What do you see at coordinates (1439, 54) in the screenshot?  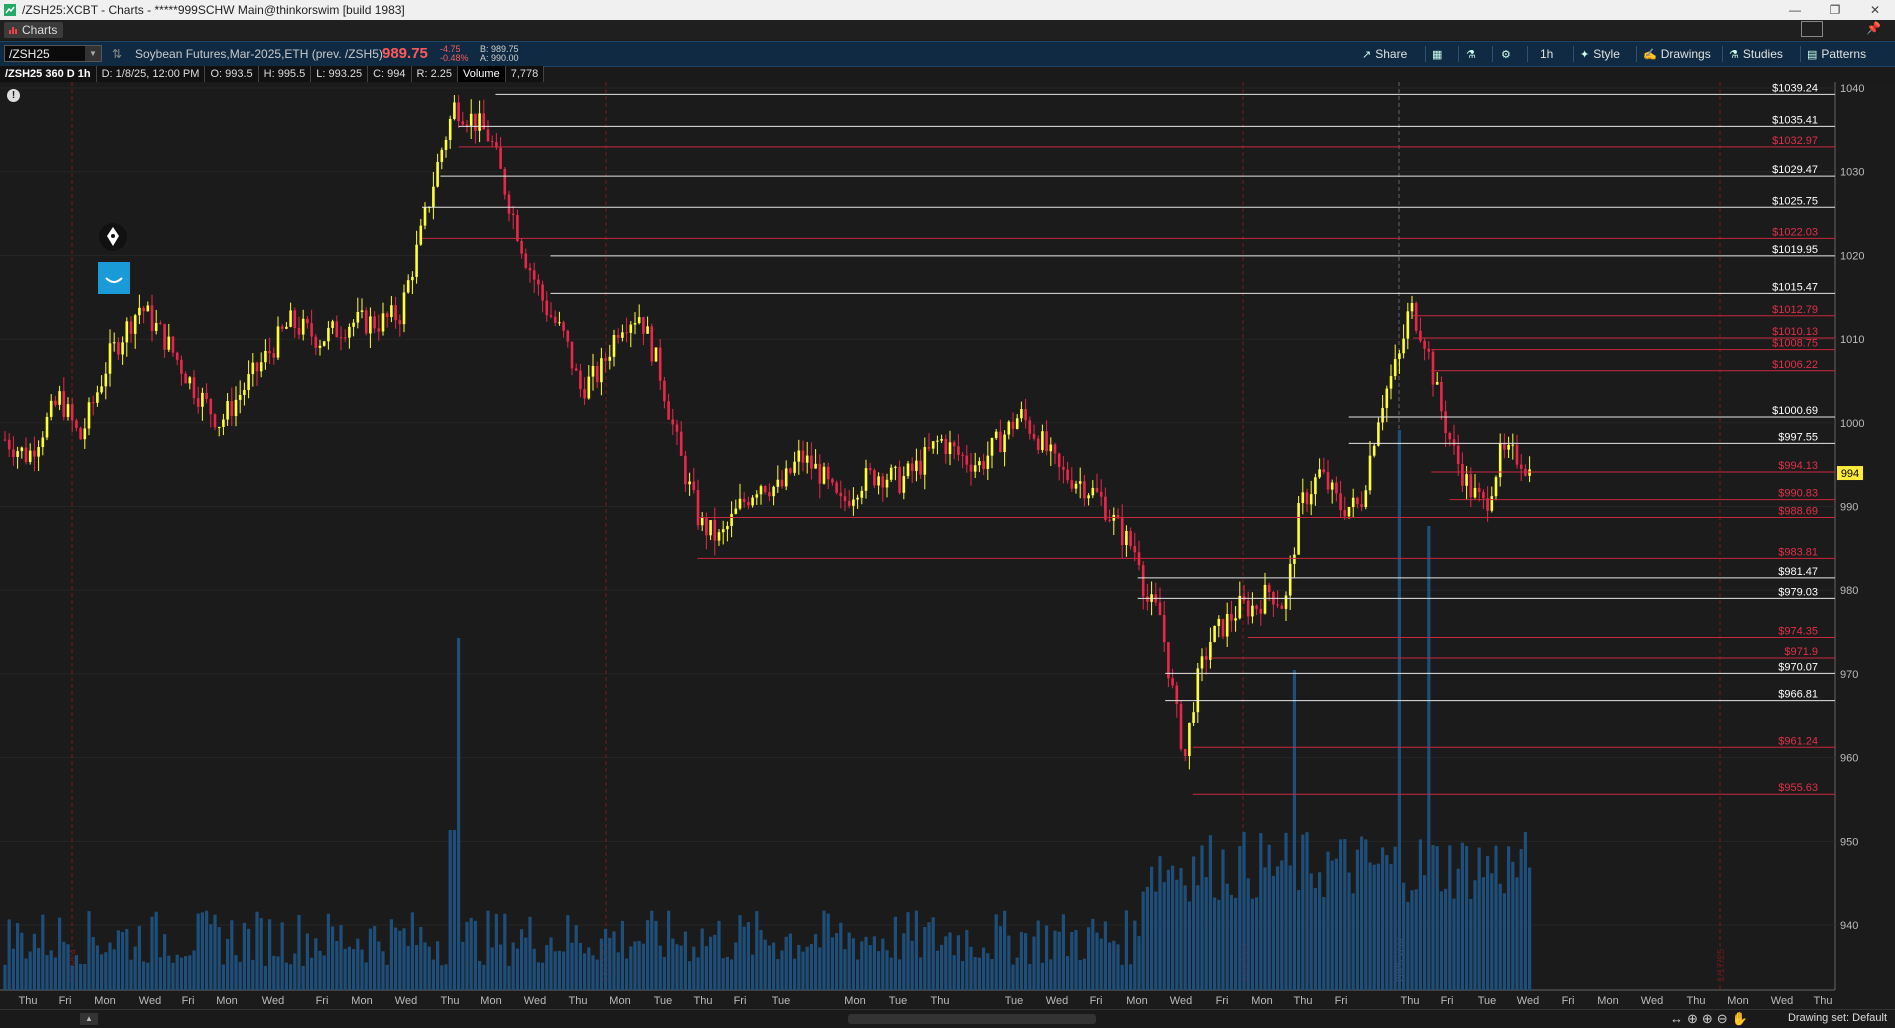 I see `grid-button: ▦` at bounding box center [1439, 54].